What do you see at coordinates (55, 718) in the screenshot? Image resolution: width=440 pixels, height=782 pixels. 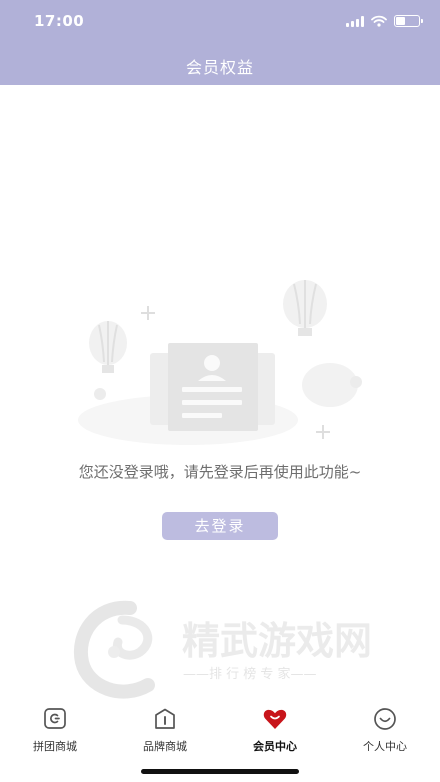 I see `group-buy-icon` at bounding box center [55, 718].